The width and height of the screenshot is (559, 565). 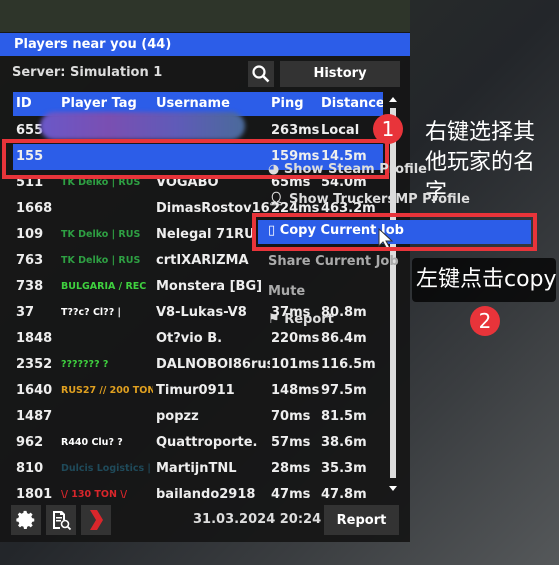 I want to click on player-id: 1848, so click(x=34, y=338).